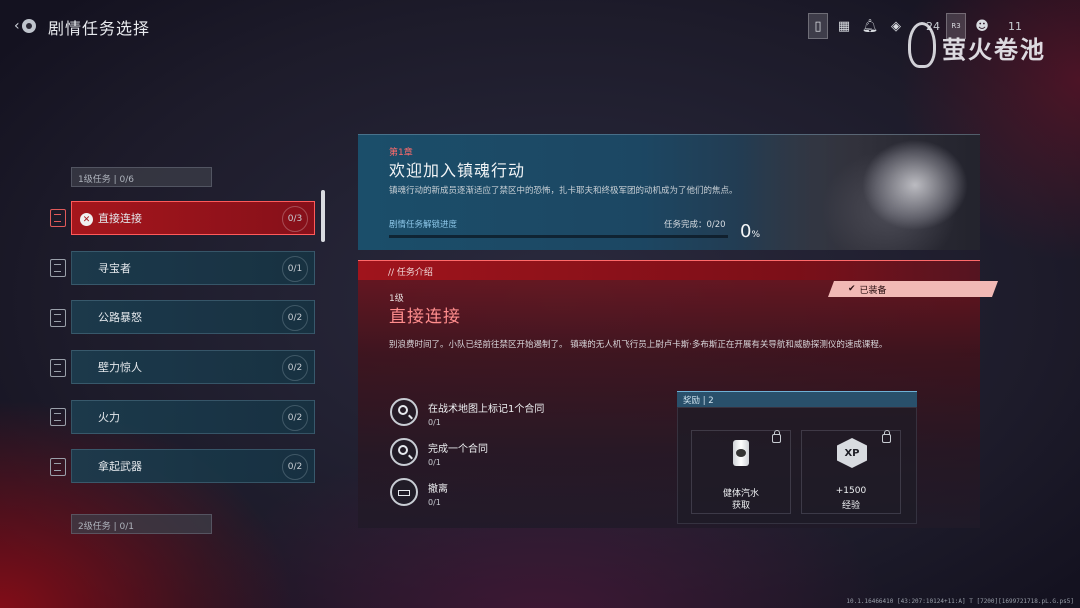 The image size is (1080, 608). I want to click on objective-name: 撤离, so click(438, 489).